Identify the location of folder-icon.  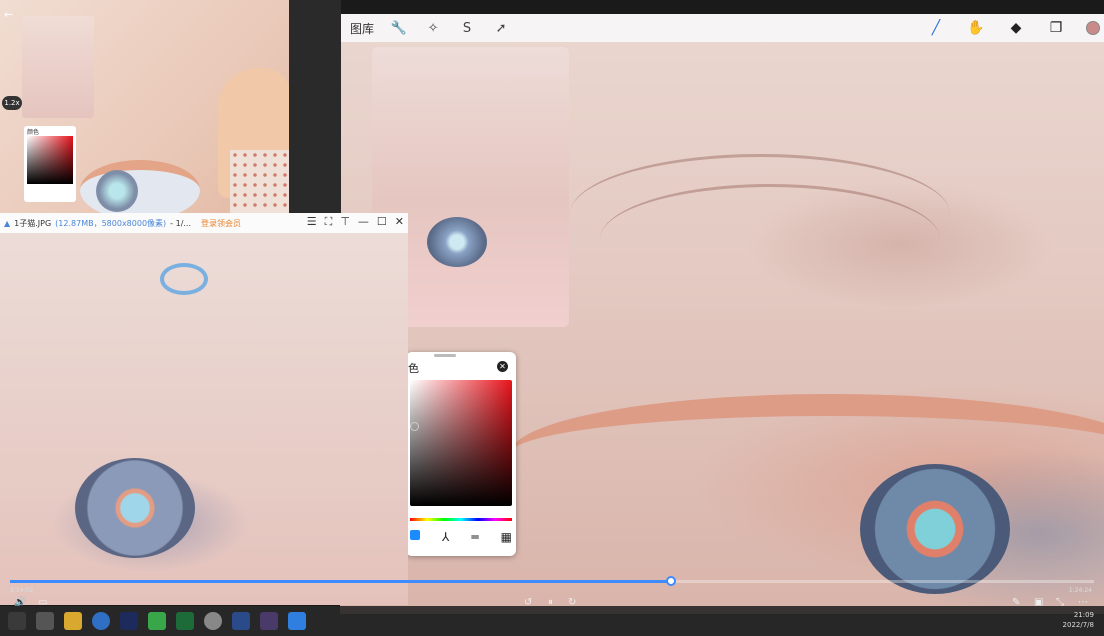
(73, 621).